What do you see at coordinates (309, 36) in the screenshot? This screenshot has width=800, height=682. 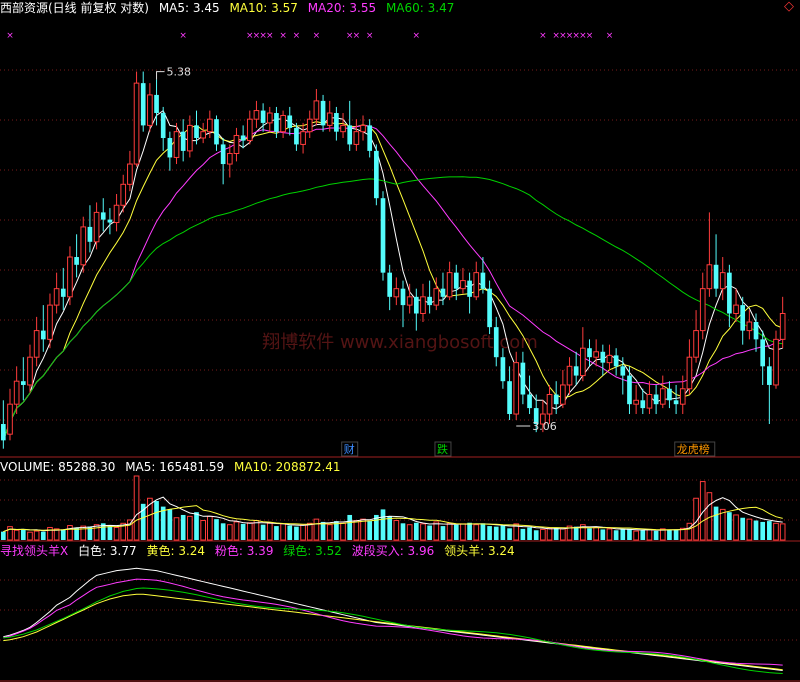 I see `top-markers: × × × × × × × × × × × × × × × × × × × × ×` at bounding box center [309, 36].